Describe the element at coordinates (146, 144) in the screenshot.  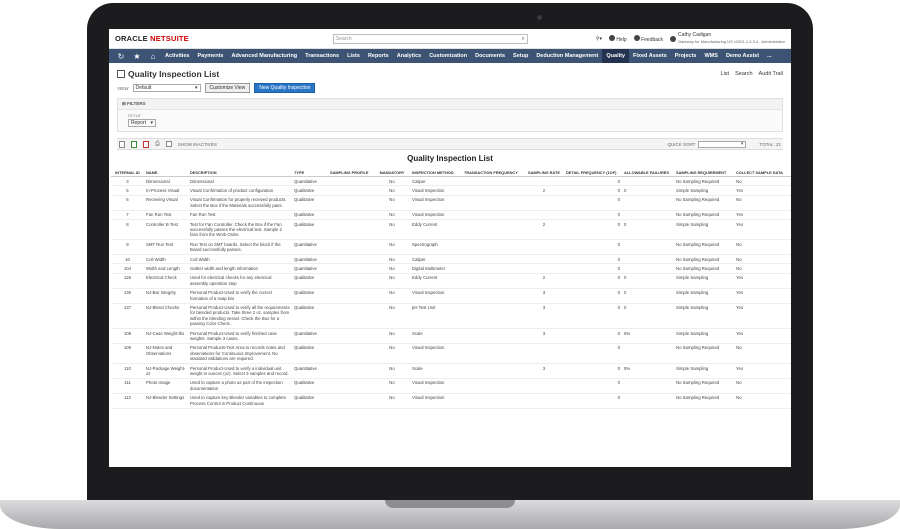
I see `pdf-icon` at that location.